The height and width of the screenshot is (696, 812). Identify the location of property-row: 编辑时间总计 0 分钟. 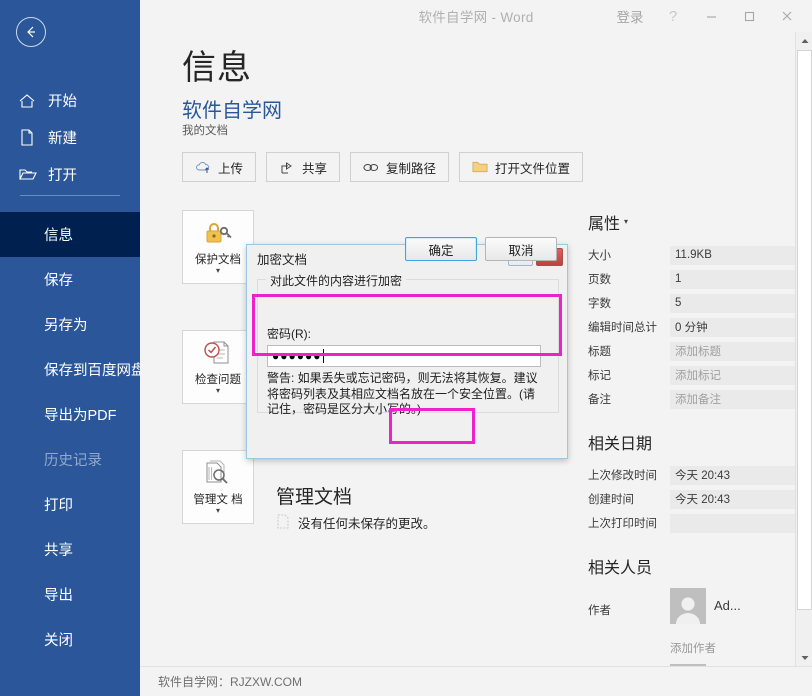
(691, 327).